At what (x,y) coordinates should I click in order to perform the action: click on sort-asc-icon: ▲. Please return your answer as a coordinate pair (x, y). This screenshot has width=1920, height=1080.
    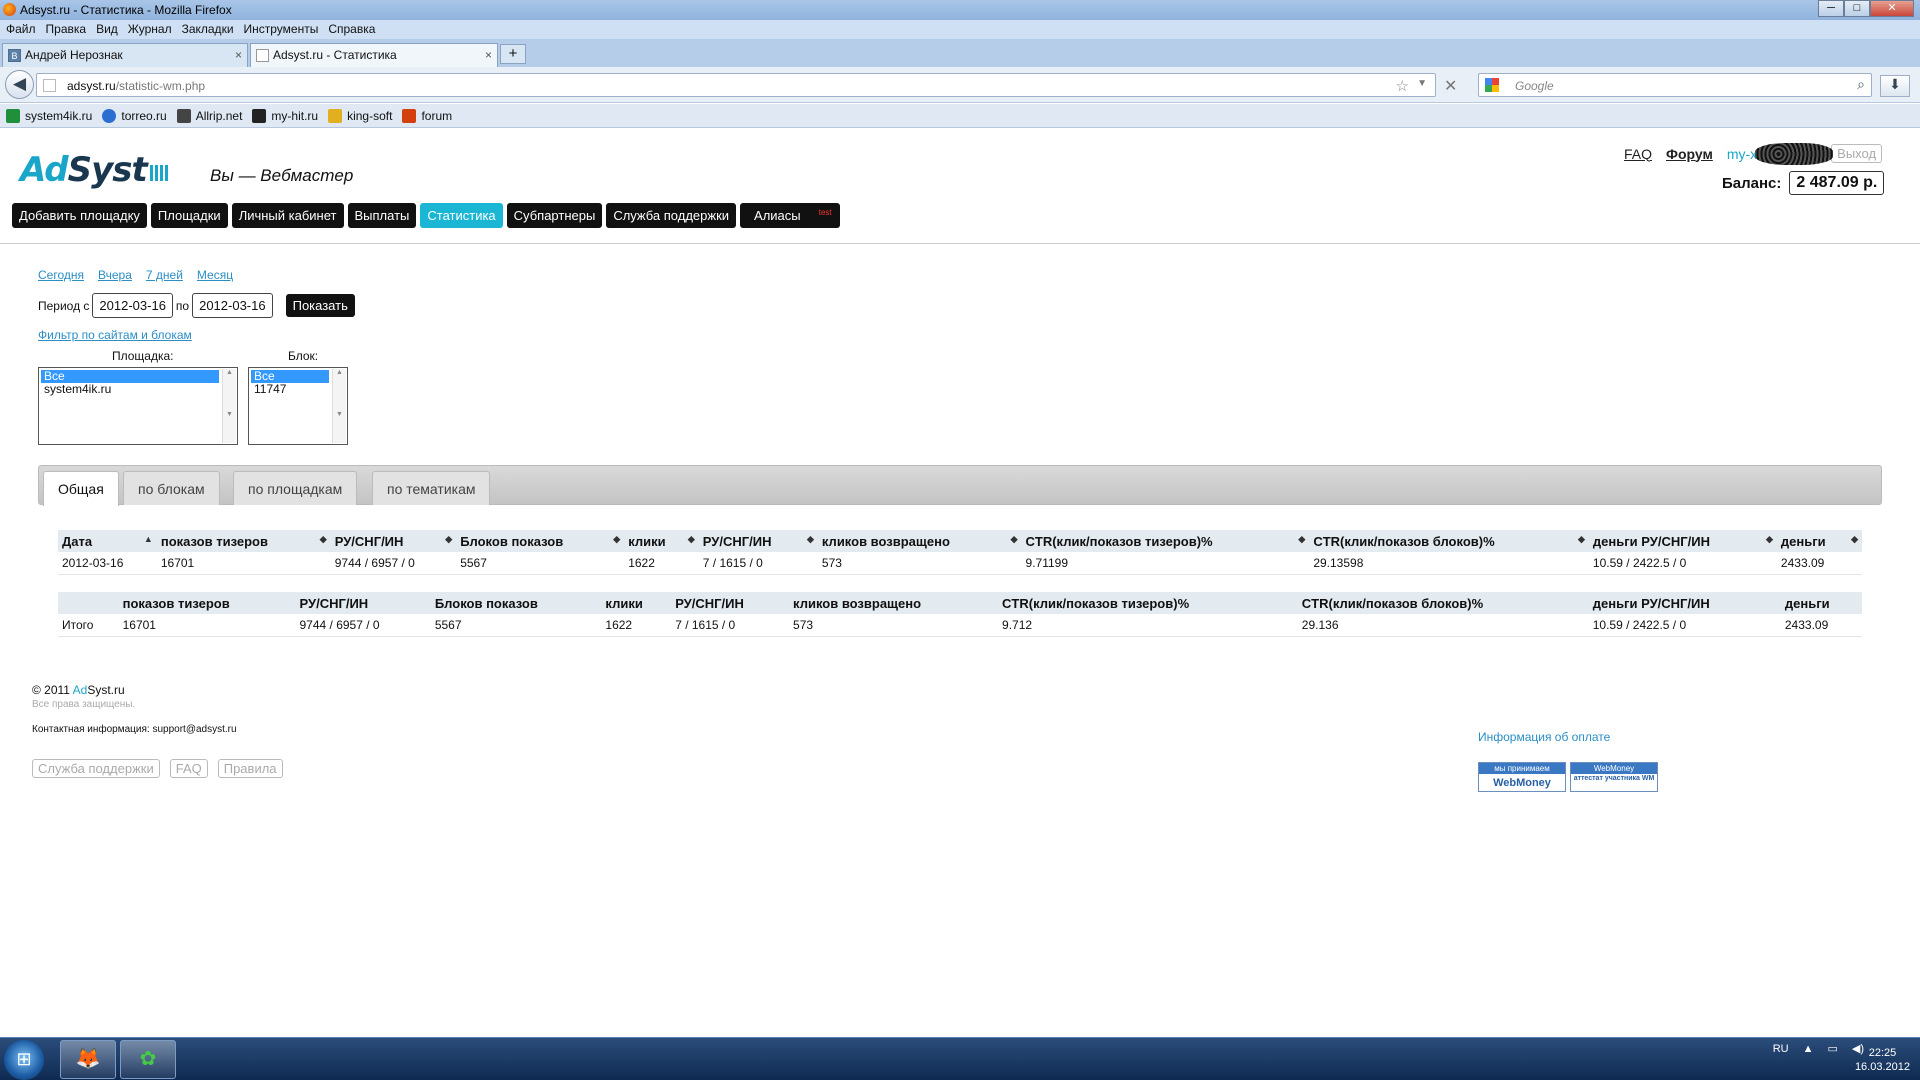
    Looking at the image, I should click on (148, 539).